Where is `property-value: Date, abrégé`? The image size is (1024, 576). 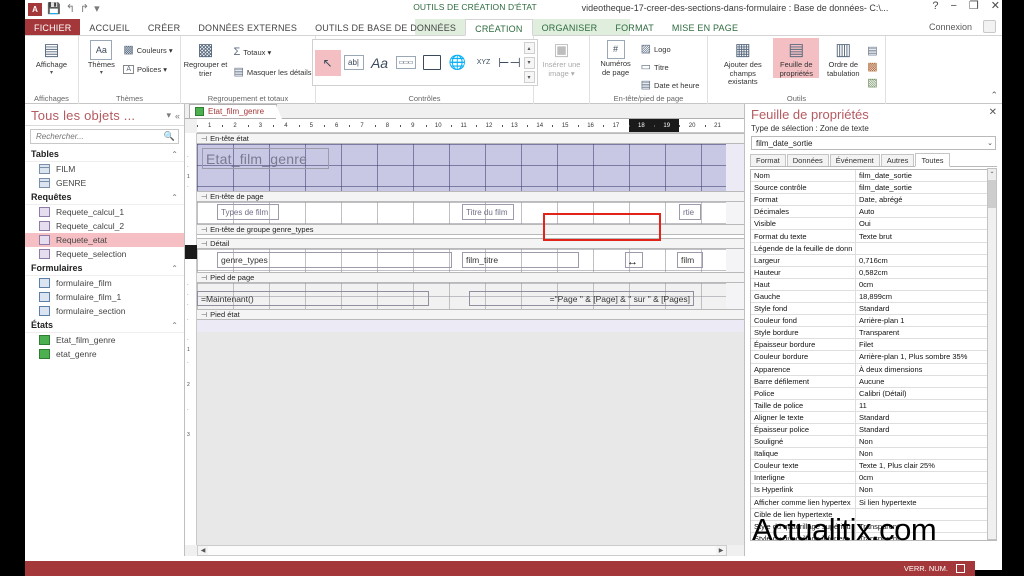 property-value: Date, abrégé is located at coordinates (926, 199).